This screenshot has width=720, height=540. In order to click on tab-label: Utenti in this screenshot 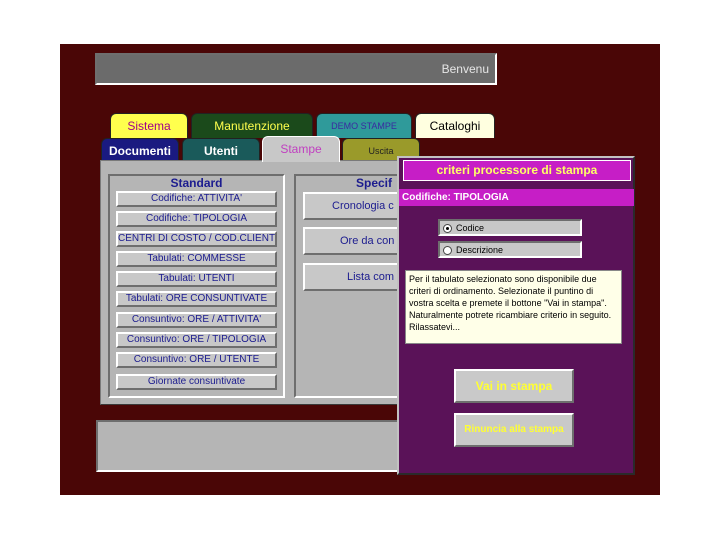, I will do `click(221, 151)`.